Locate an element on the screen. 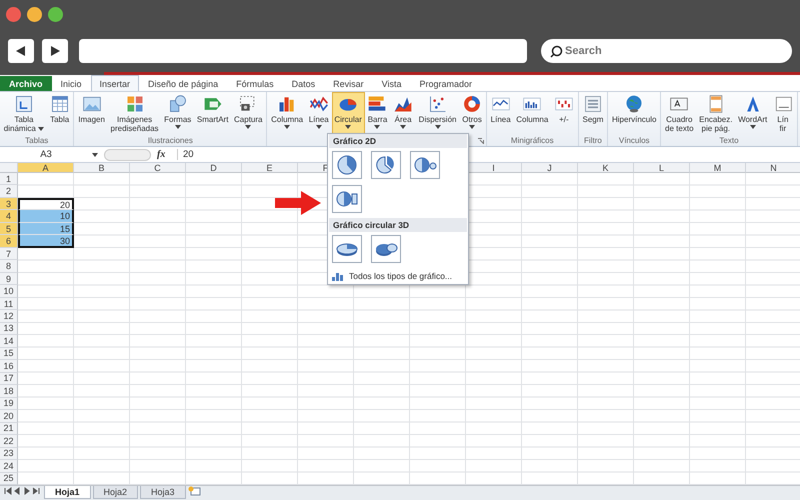 Image resolution: width=800 pixels, height=500 pixels. ribbon-button: SmartArt is located at coordinates (213, 114).